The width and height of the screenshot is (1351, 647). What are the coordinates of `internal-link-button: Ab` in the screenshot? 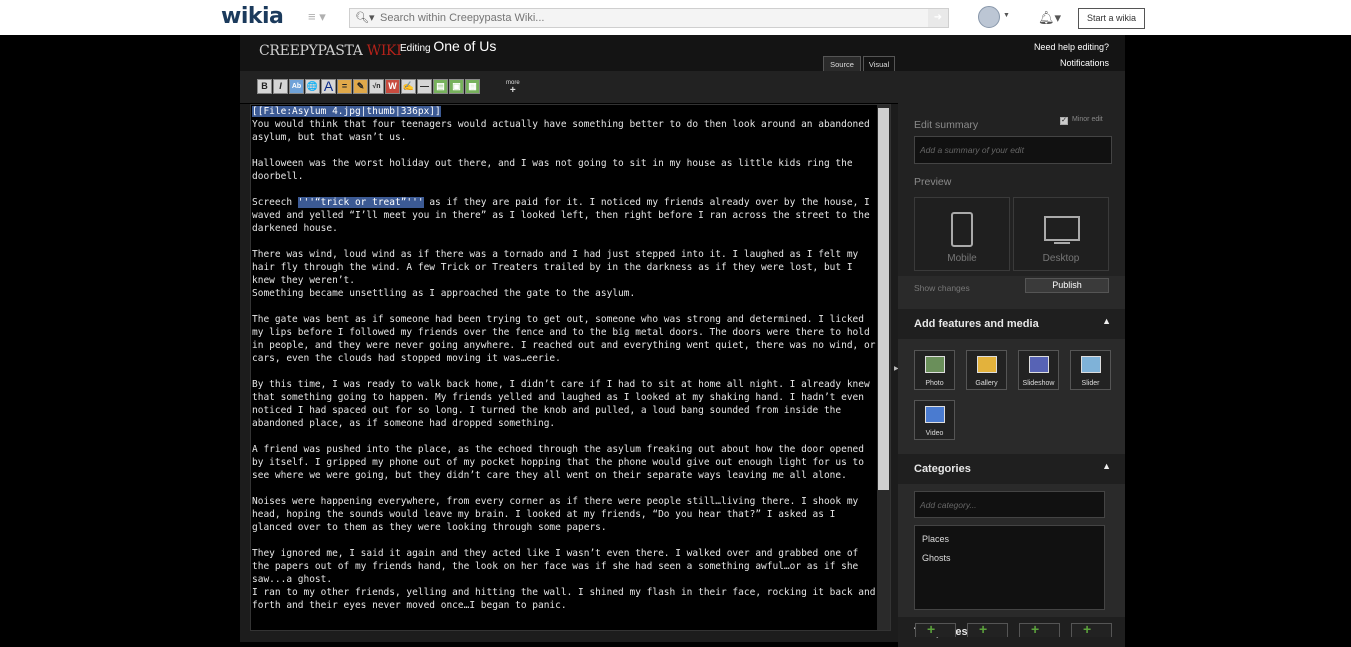 It's located at (296, 86).